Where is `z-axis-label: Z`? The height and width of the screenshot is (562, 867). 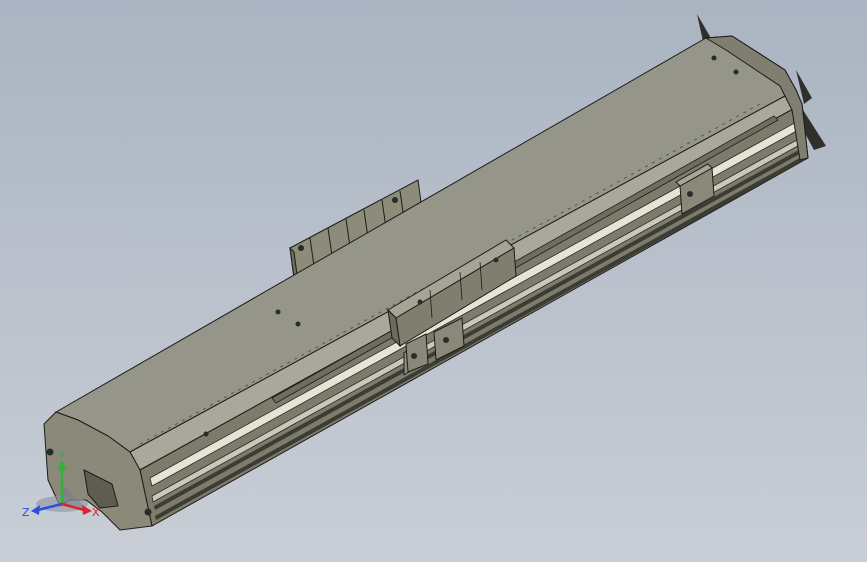 z-axis-label: Z is located at coordinates (26, 512).